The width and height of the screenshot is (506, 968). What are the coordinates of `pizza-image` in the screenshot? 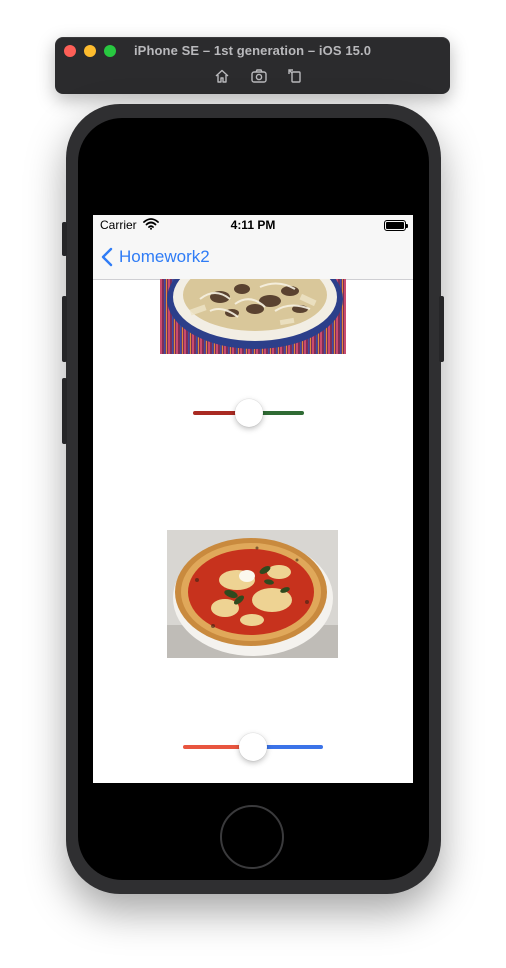 It's located at (252, 594).